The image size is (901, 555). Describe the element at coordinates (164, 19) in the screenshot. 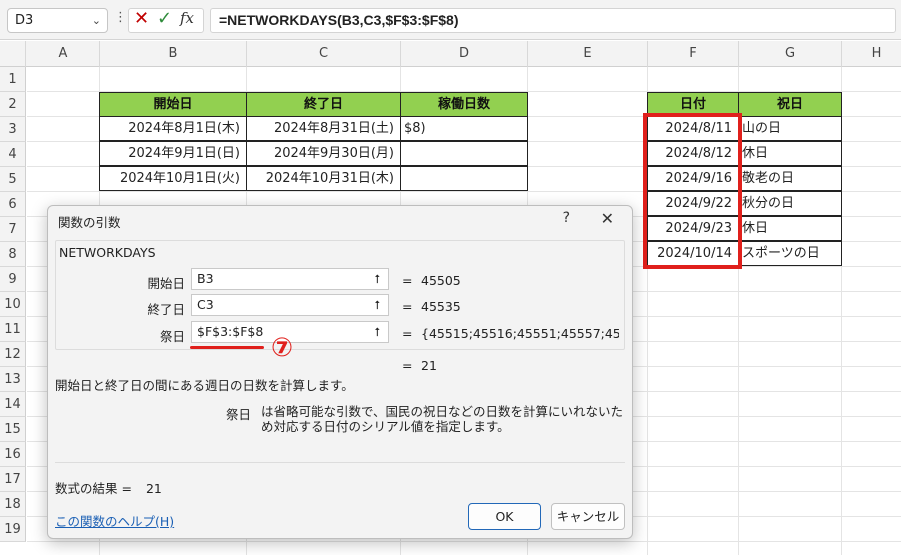

I see `enter-icon: ✓` at that location.